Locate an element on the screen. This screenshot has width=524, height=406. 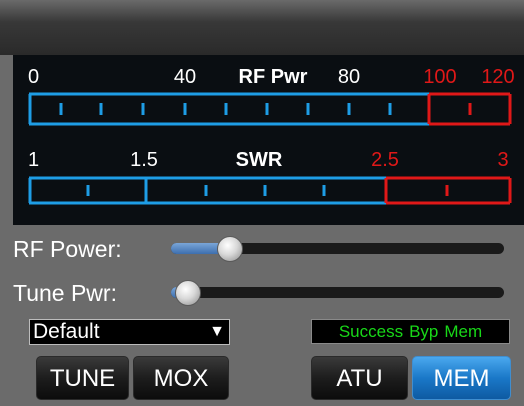
swr-label-1: 1 is located at coordinates (33, 160).